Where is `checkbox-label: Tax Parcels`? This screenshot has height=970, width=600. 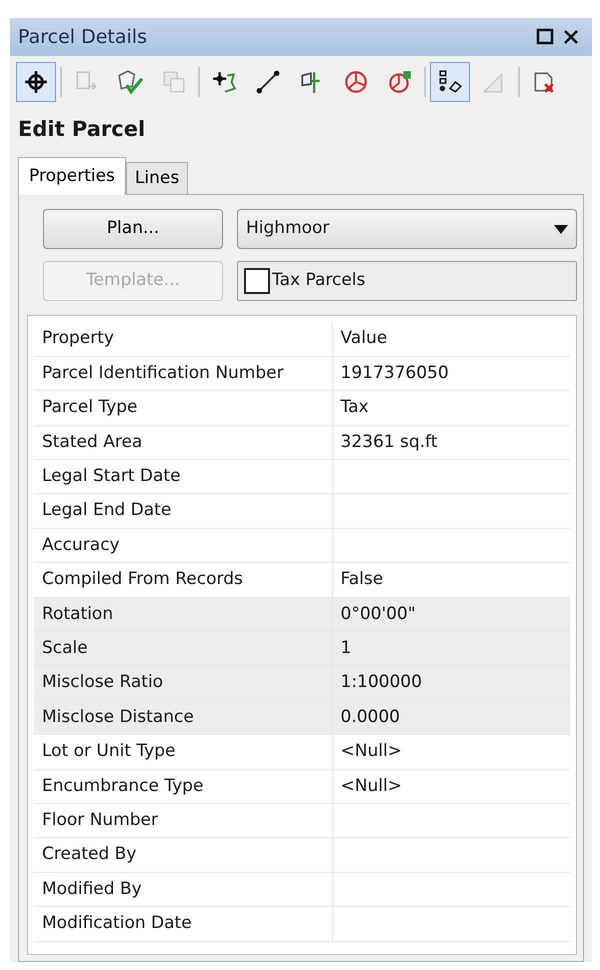
checkbox-label: Tax Parcels is located at coordinates (319, 280).